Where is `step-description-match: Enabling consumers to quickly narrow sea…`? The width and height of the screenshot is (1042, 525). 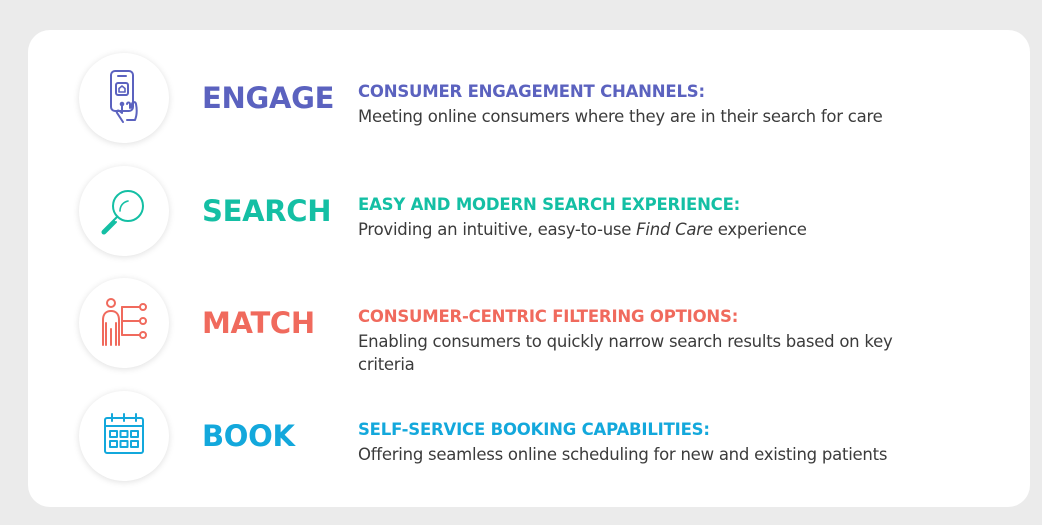
step-description-match: Enabling consumers to quickly narrow sea… is located at coordinates (625, 353).